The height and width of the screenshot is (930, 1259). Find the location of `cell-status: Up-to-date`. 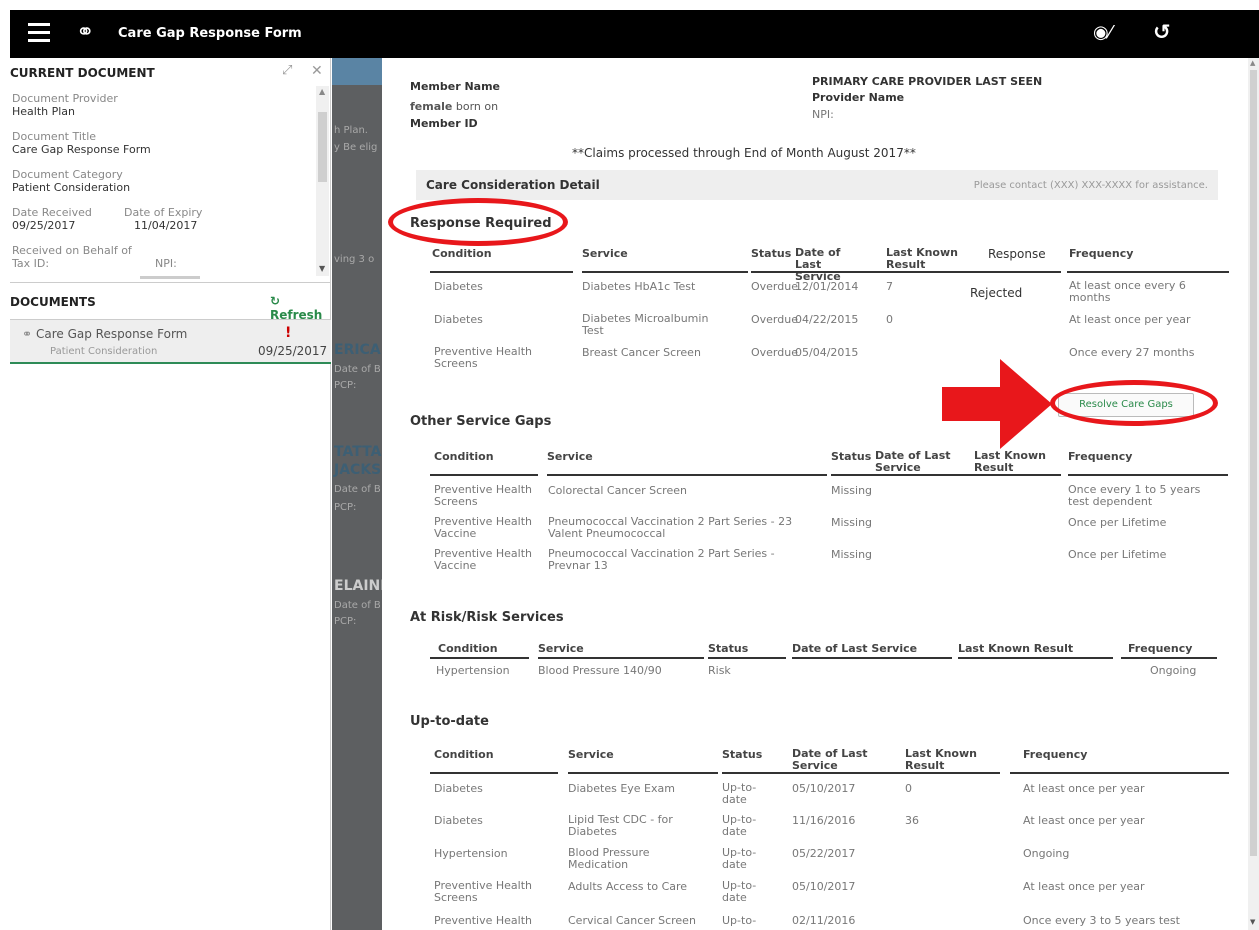

cell-status: Up-to-date is located at coordinates (739, 825).